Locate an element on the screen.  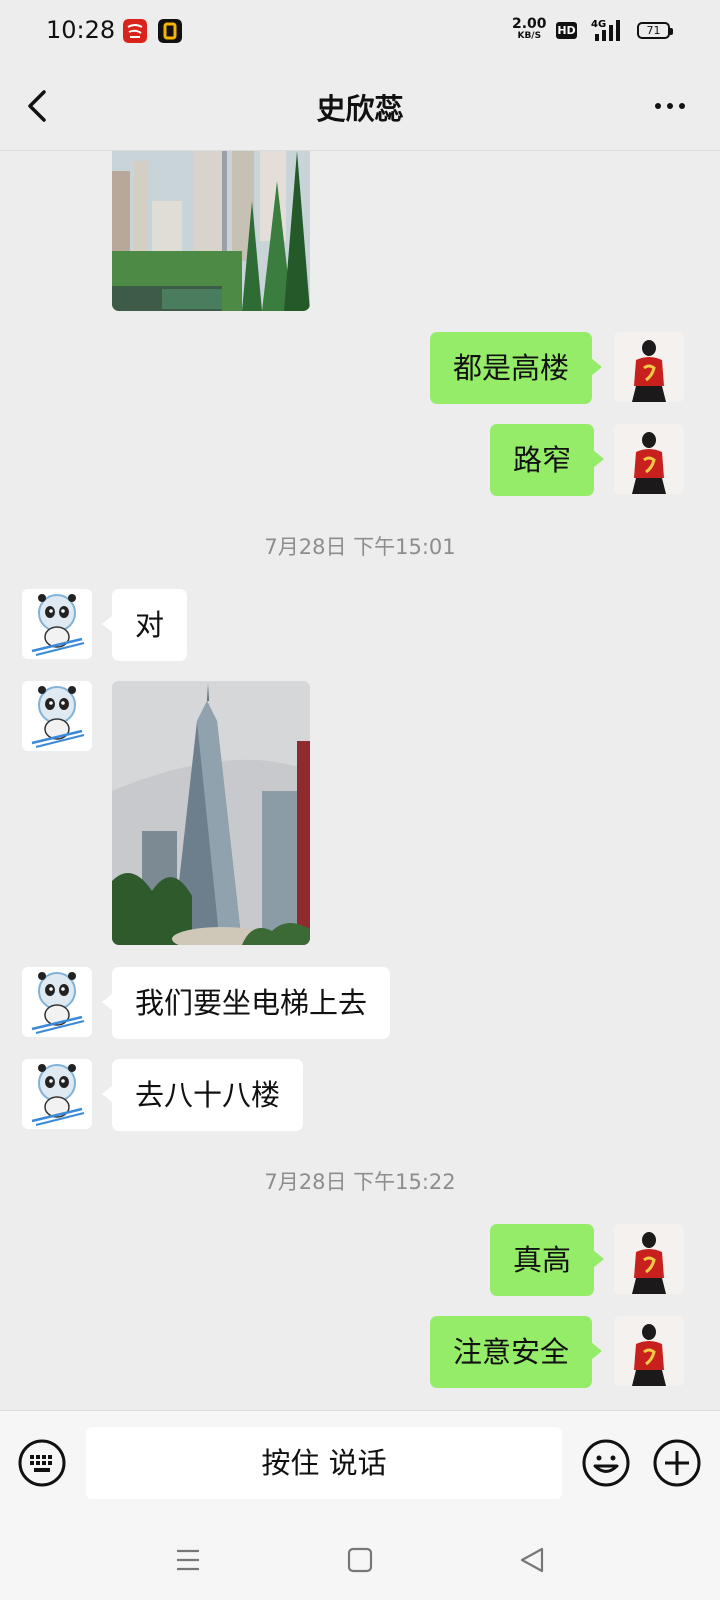
message-text: 真高 is located at coordinates (542, 1260).